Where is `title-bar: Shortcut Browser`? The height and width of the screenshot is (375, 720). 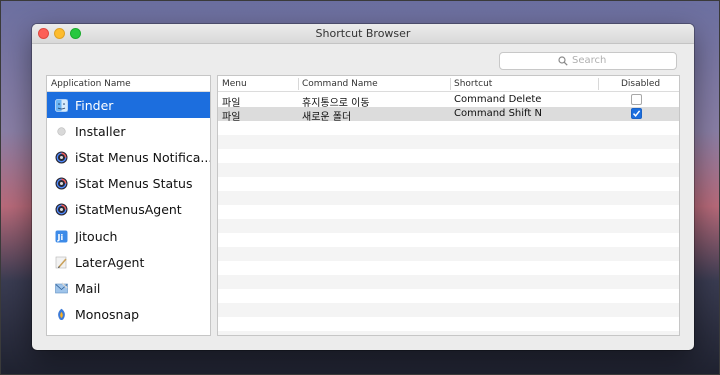 title-bar: Shortcut Browser is located at coordinates (363, 34).